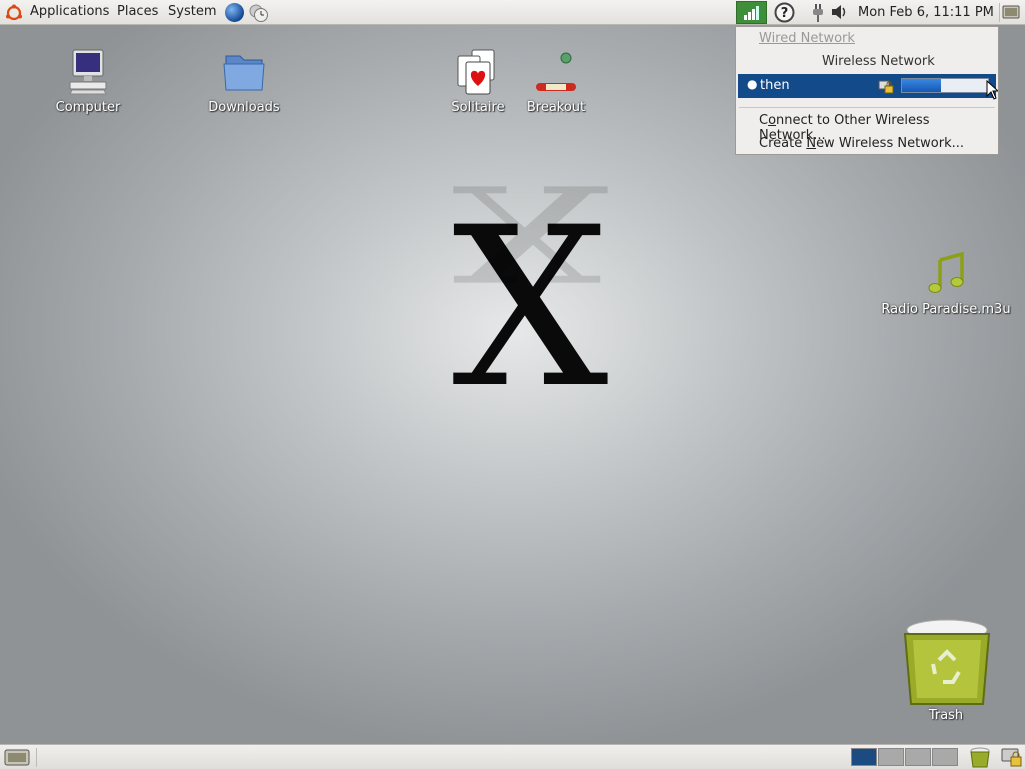 The image size is (1025, 769). What do you see at coordinates (530, 232) in the screenshot?
I see `wallpaper-x-reflection: X` at bounding box center [530, 232].